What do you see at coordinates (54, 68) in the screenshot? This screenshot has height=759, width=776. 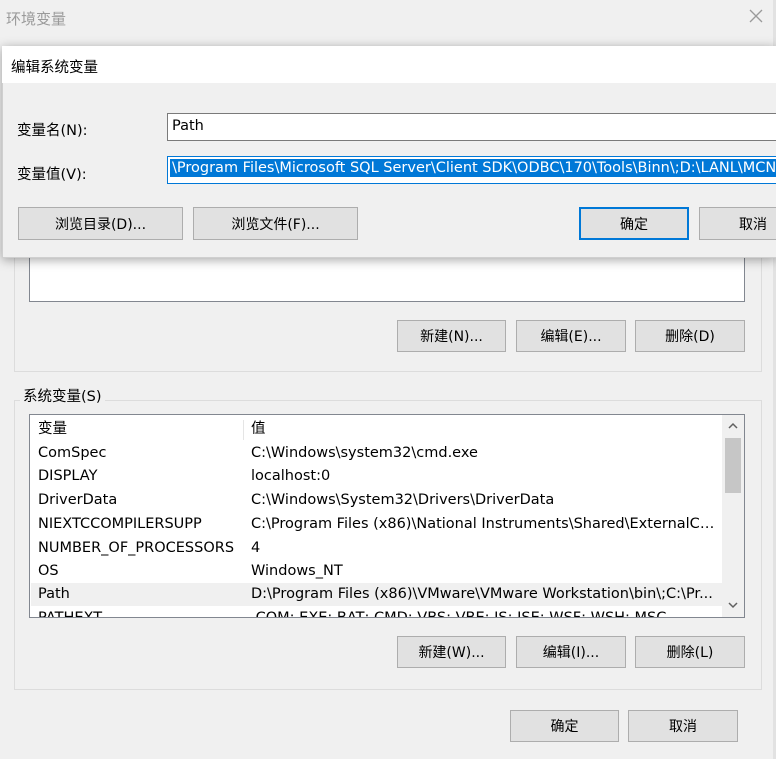 I see `dialog-title: 编辑系统变量` at bounding box center [54, 68].